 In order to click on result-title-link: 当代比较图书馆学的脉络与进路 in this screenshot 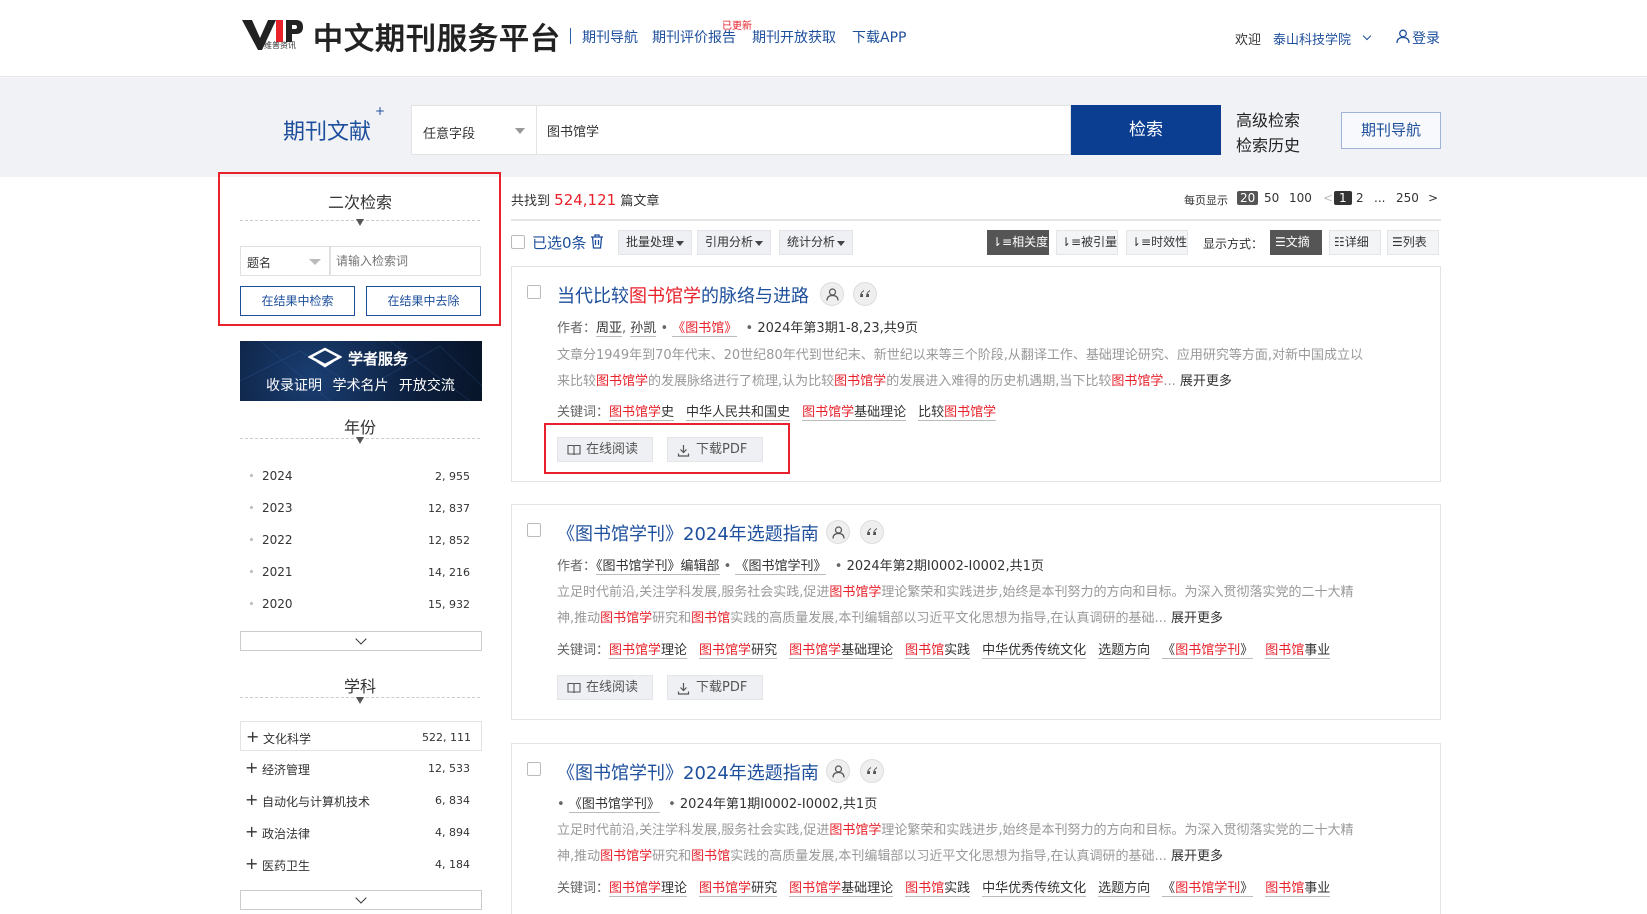, I will do `click(683, 295)`.